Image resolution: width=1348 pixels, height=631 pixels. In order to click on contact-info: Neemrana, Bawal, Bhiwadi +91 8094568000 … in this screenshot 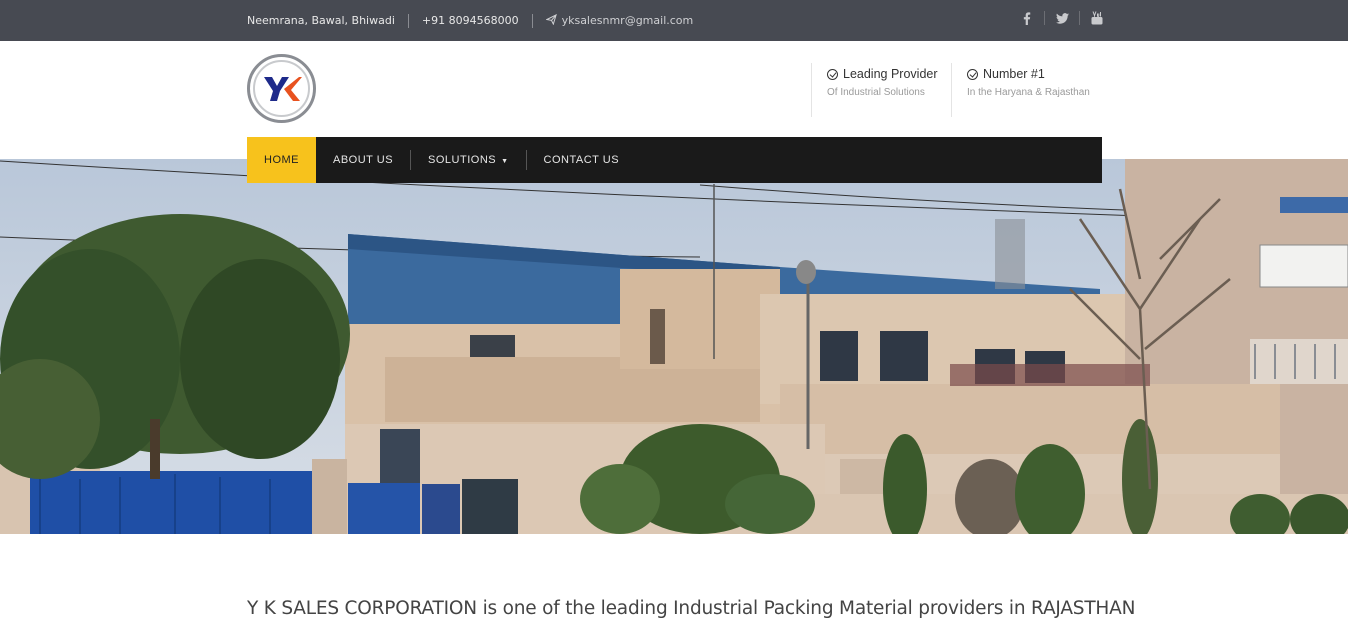, I will do `click(470, 20)`.